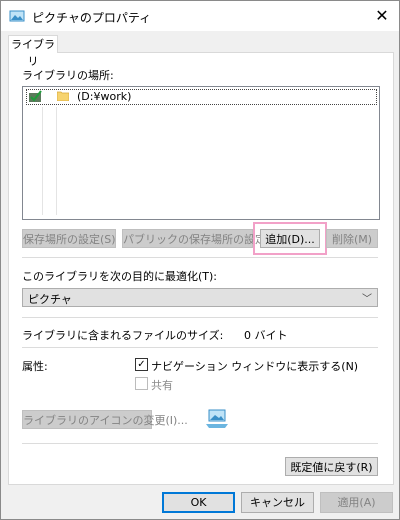 This screenshot has height=520, width=400. I want to click on optimize-dropdown: ピクチャ ﹀, so click(200, 297).